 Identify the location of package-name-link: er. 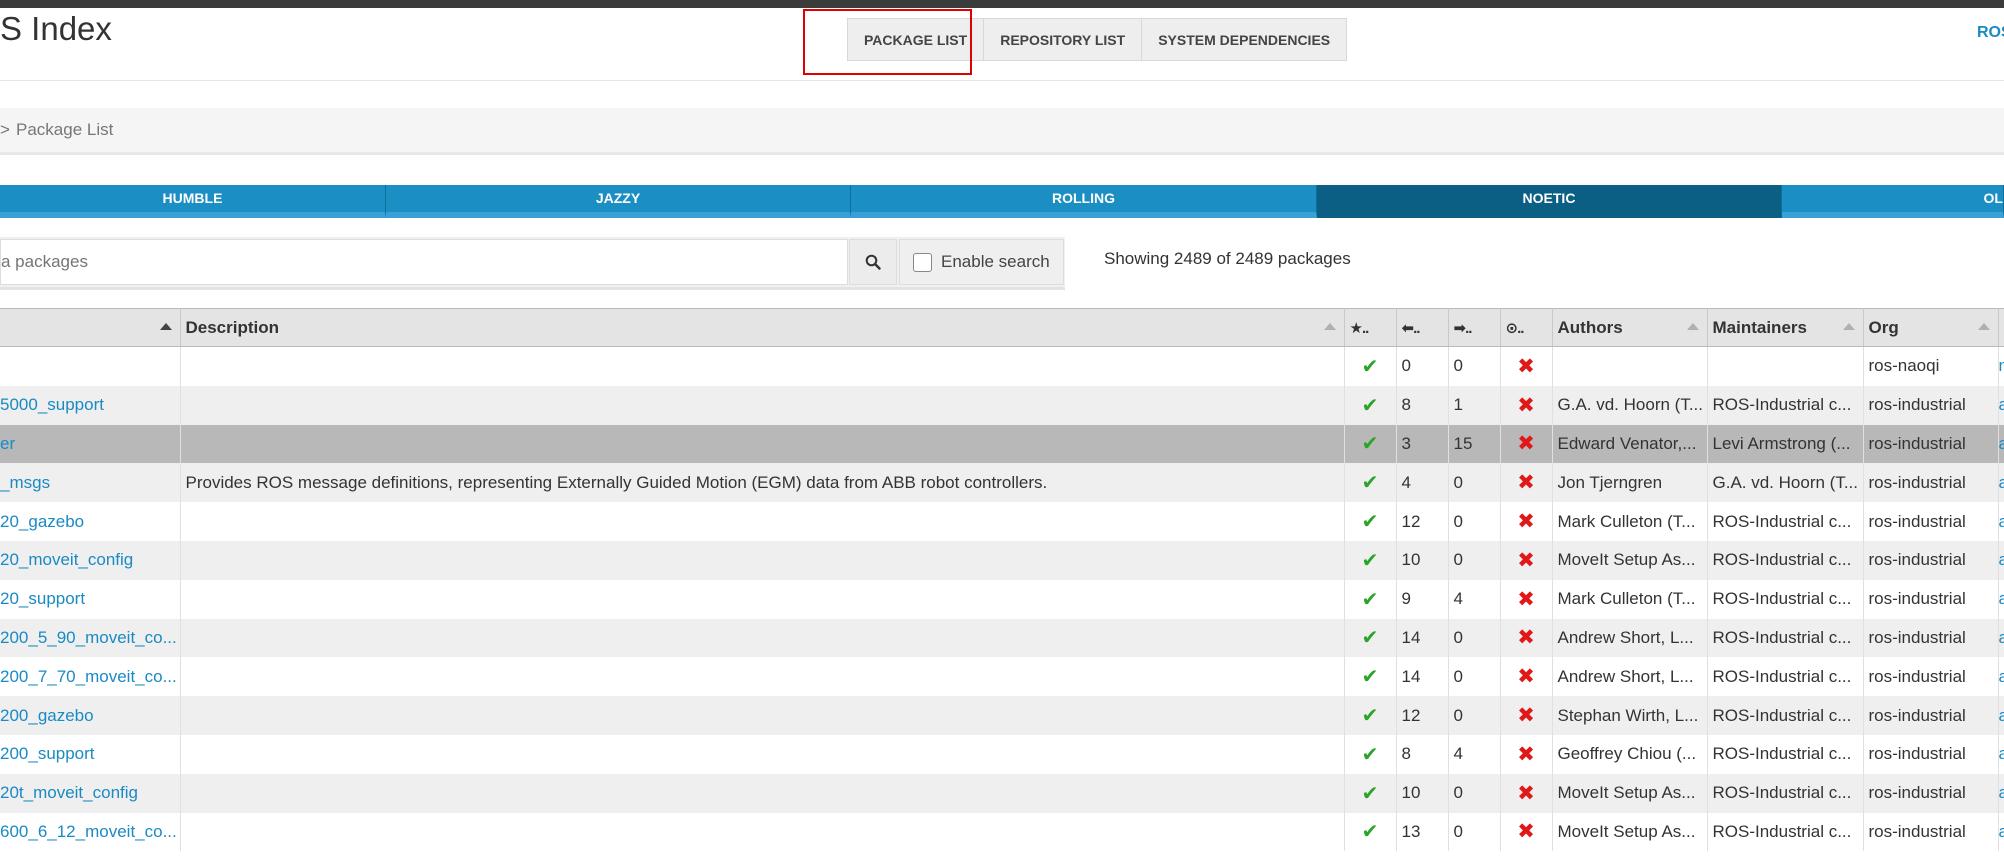
(90, 444).